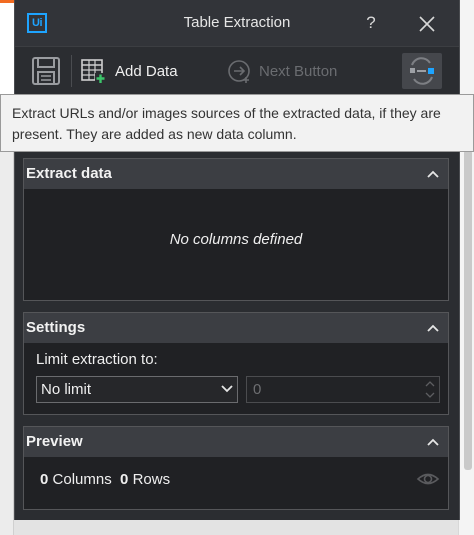  What do you see at coordinates (56, 327) in the screenshot?
I see `settings-title: Settings` at bounding box center [56, 327].